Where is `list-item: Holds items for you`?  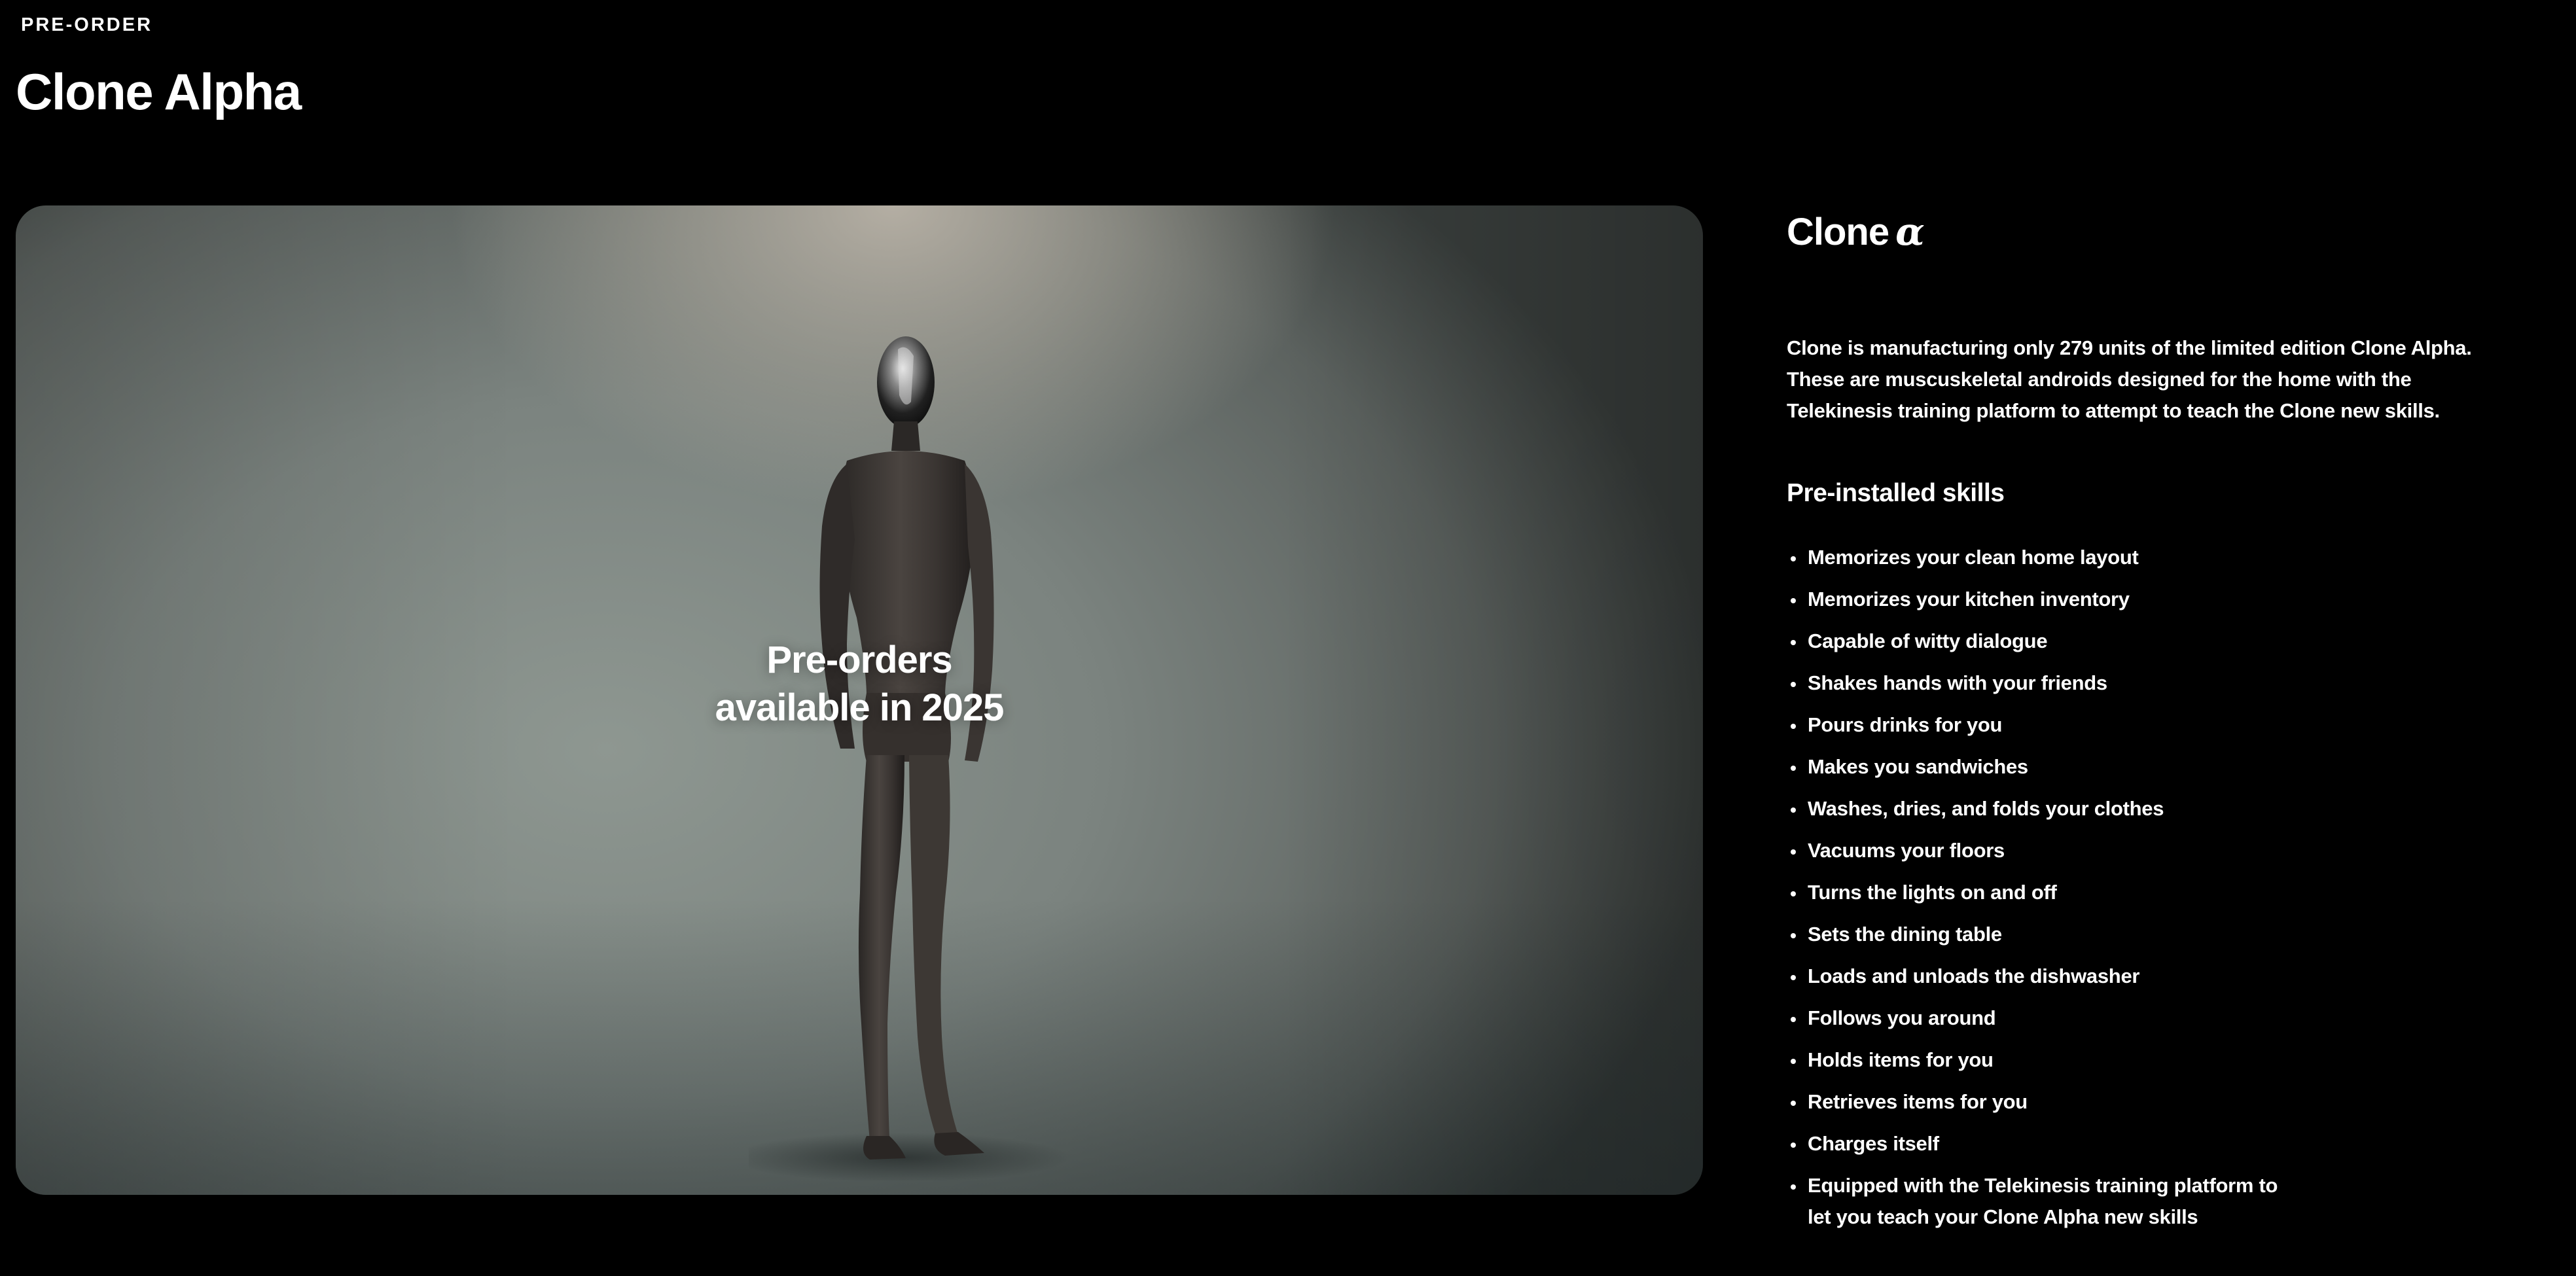 list-item: Holds items for you is located at coordinates (2039, 1060).